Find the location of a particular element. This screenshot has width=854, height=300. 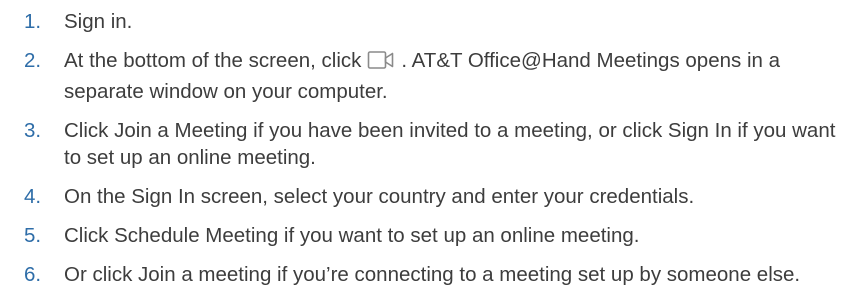

video-camera-icon is located at coordinates (381, 63).